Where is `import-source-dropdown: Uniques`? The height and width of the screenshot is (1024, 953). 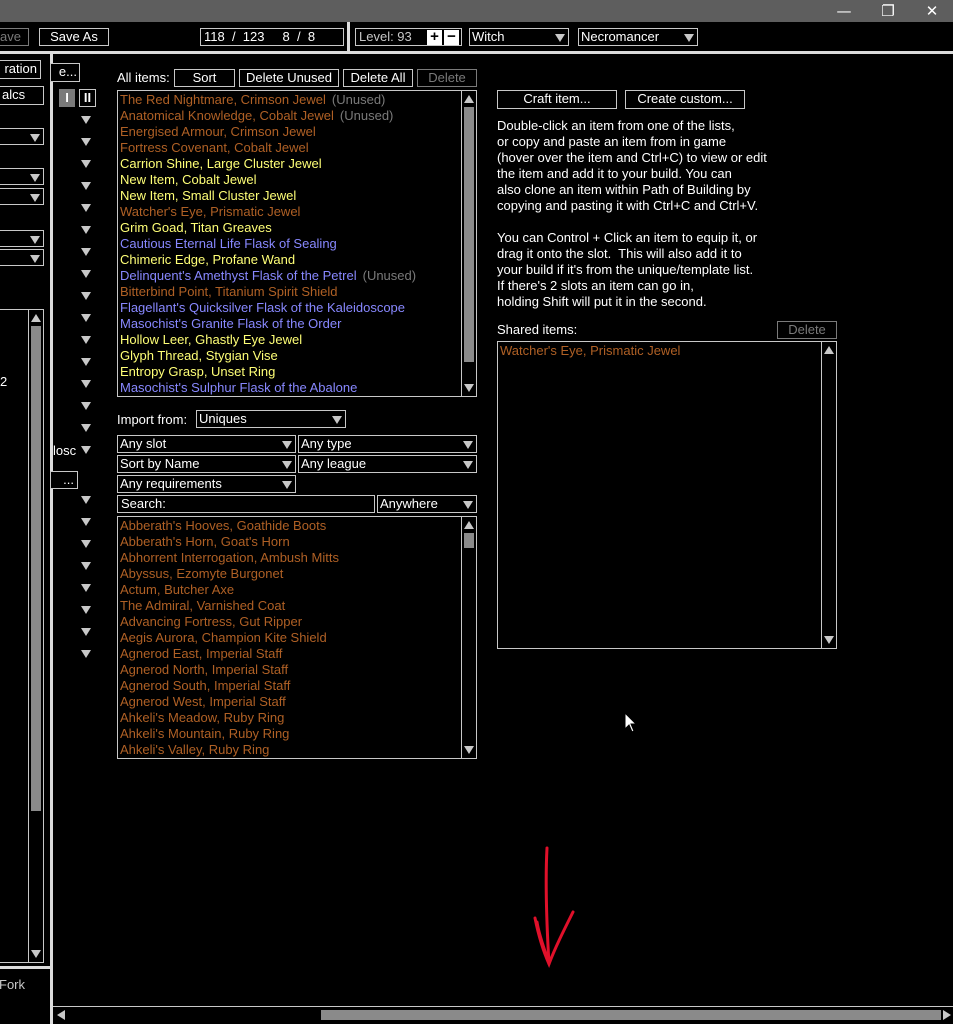
import-source-dropdown: Uniques is located at coordinates (271, 419).